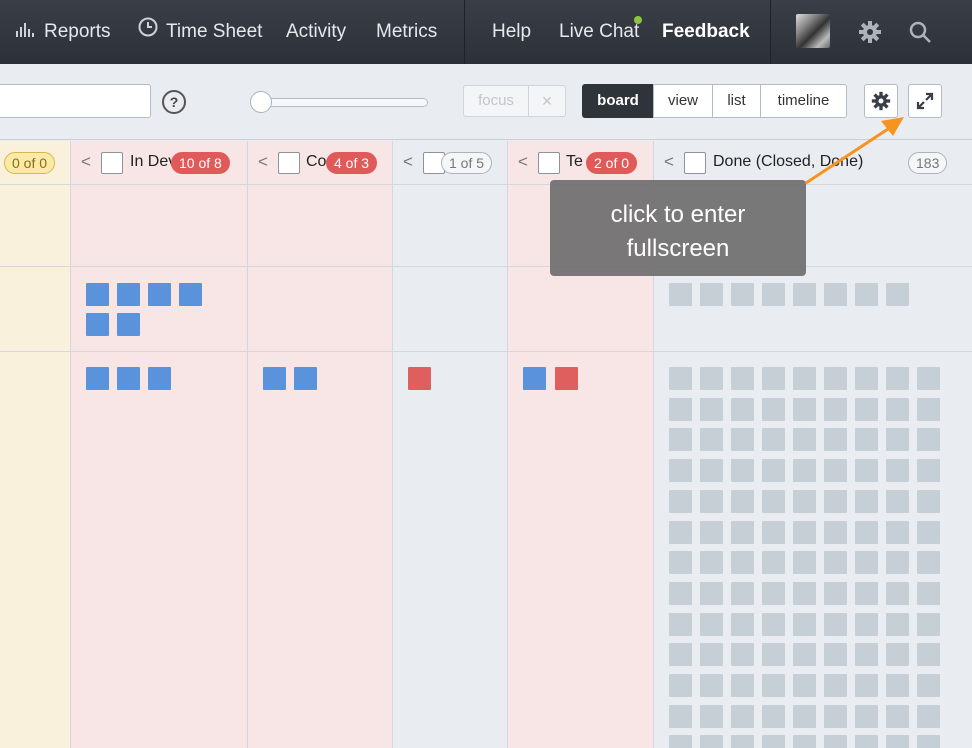 Image resolution: width=972 pixels, height=748 pixels. I want to click on search-icon, so click(920, 34).